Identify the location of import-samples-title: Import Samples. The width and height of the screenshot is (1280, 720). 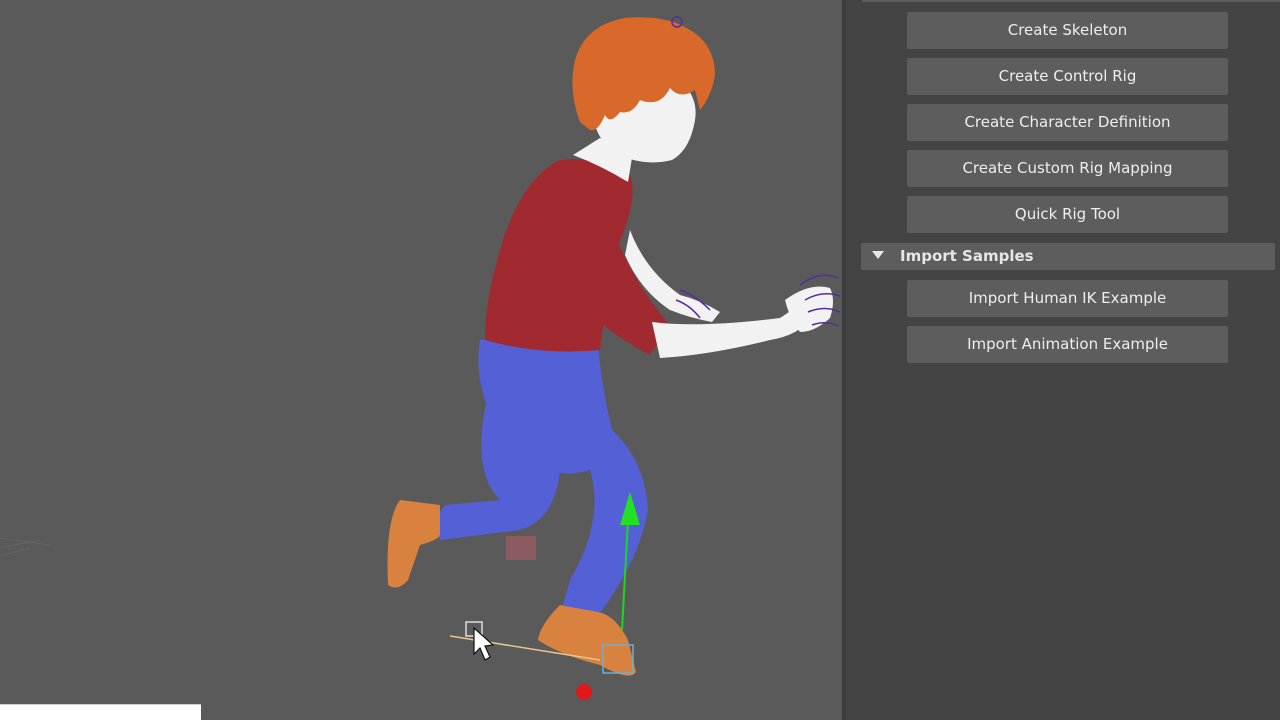
(967, 256).